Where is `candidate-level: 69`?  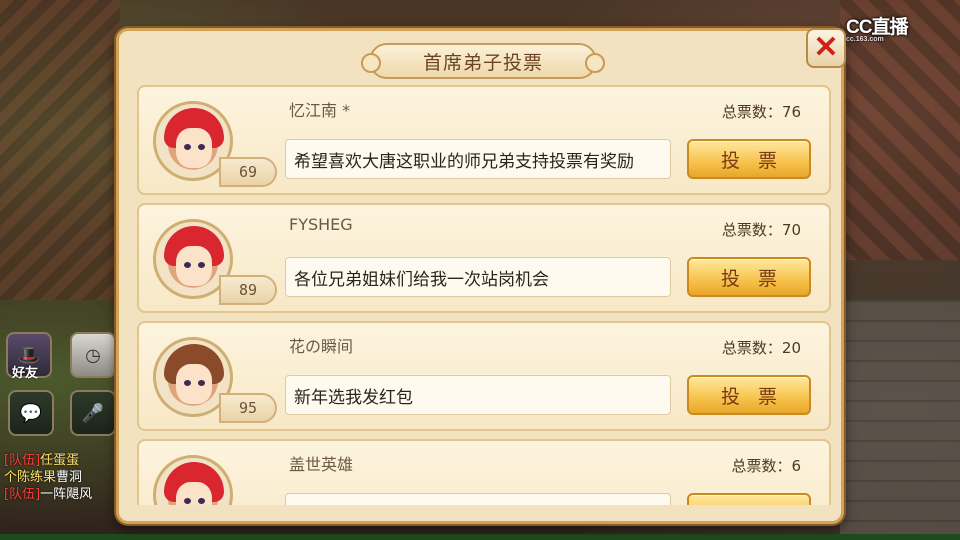
candidate-level: 69 is located at coordinates (248, 172).